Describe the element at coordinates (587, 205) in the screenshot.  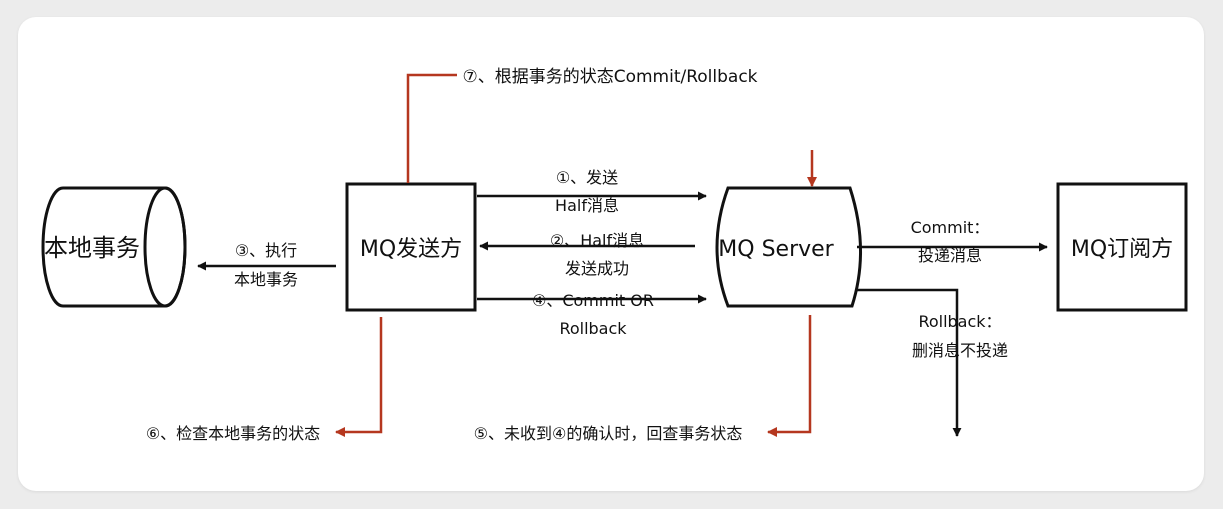
I see `label-step1-line2: Half消息` at that location.